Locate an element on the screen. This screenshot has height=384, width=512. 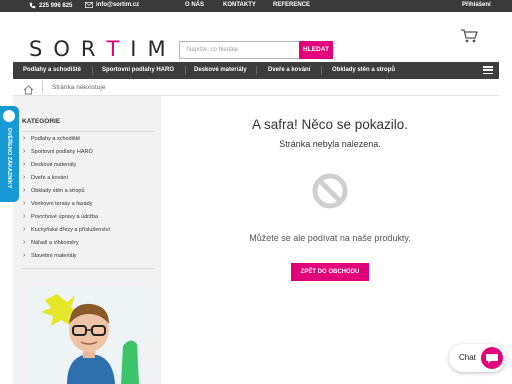
nav-item-cladding: Obklady stěn a stropů is located at coordinates (363, 70).